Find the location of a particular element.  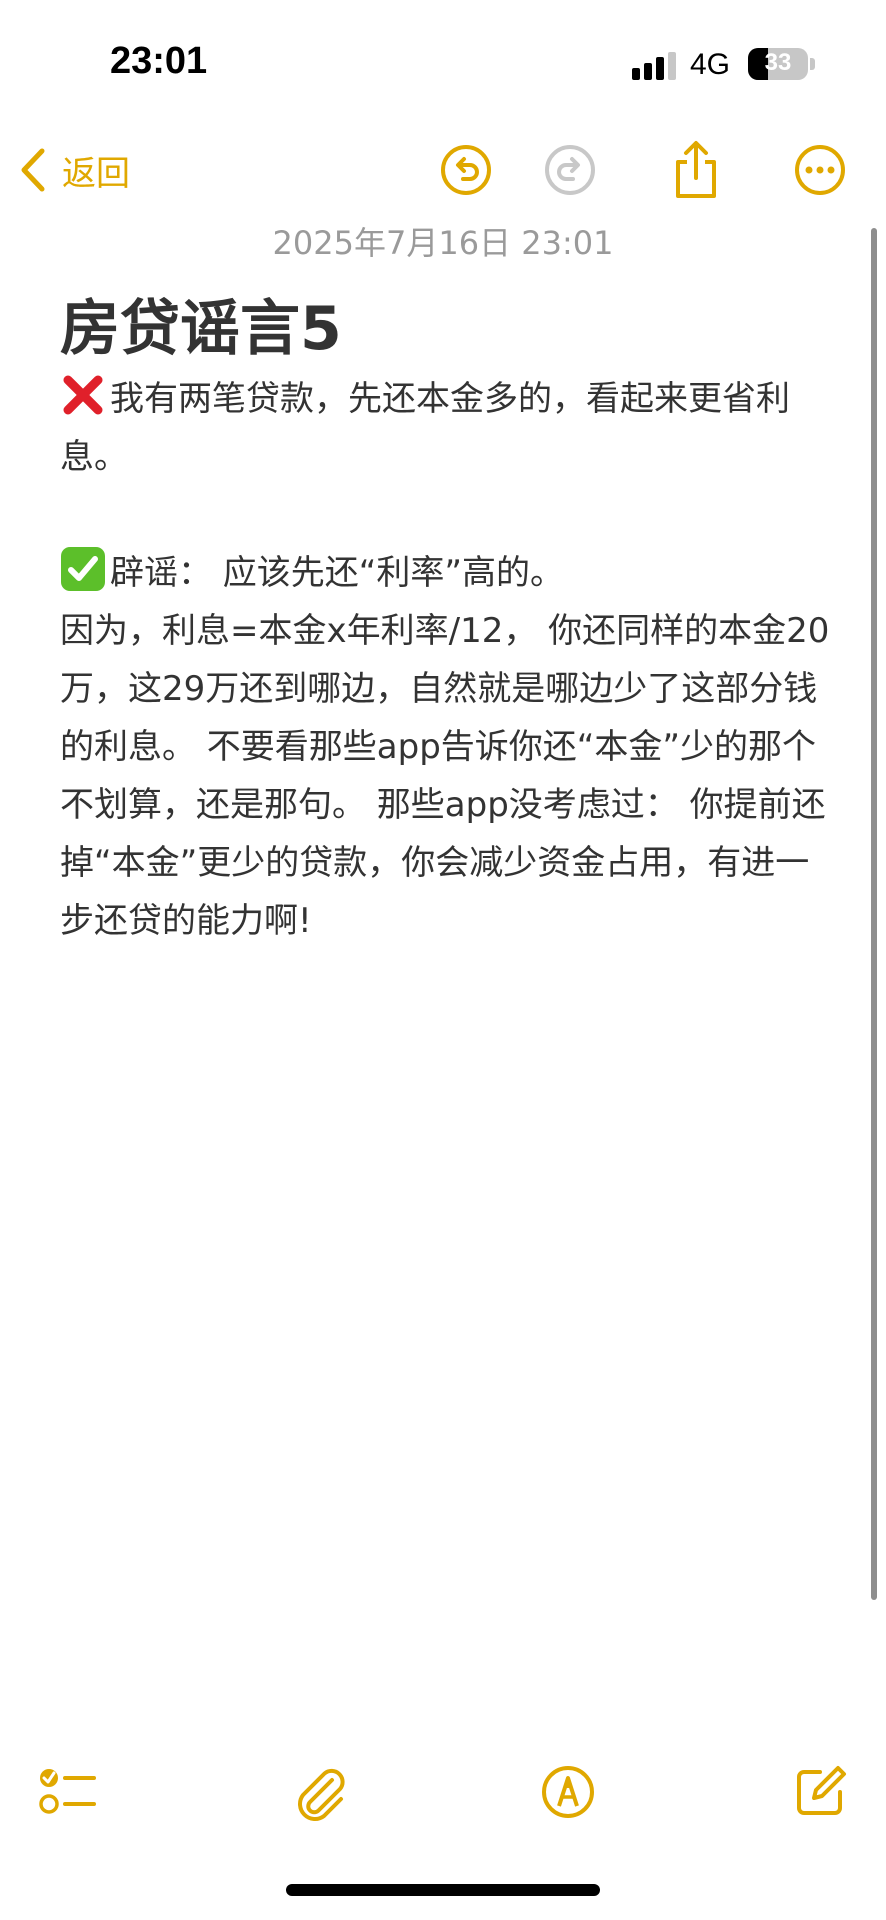

checklist-button is located at coordinates (68, 1792).